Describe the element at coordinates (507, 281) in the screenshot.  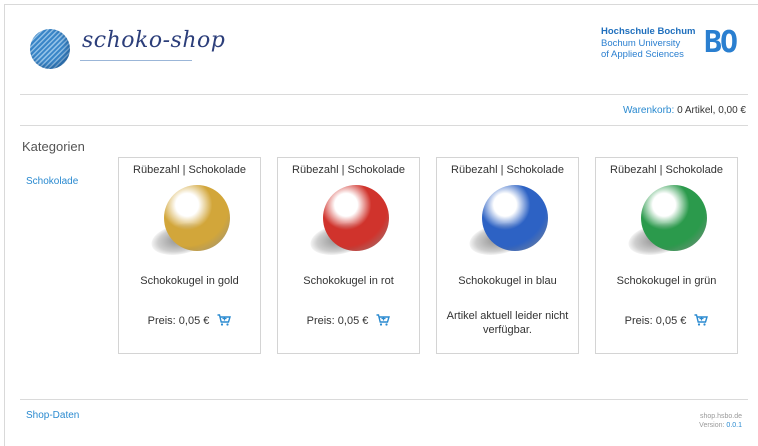
I see `product-name: Schokokugel in blau` at that location.